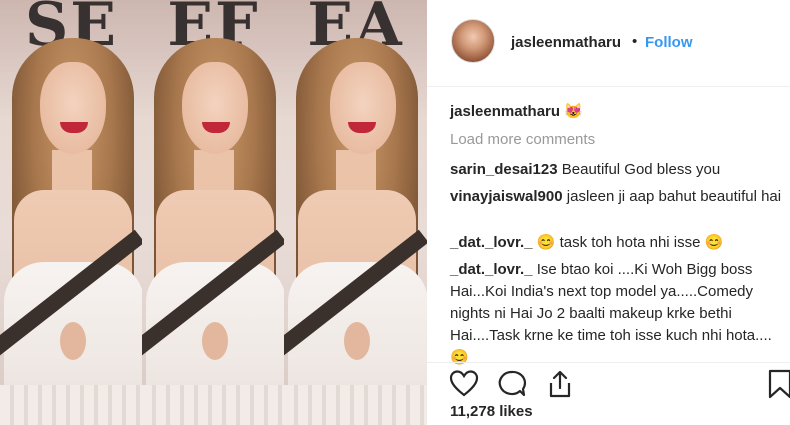 The width and height of the screenshot is (790, 425). I want to click on comment-username: sarin_desai123, so click(504, 169).